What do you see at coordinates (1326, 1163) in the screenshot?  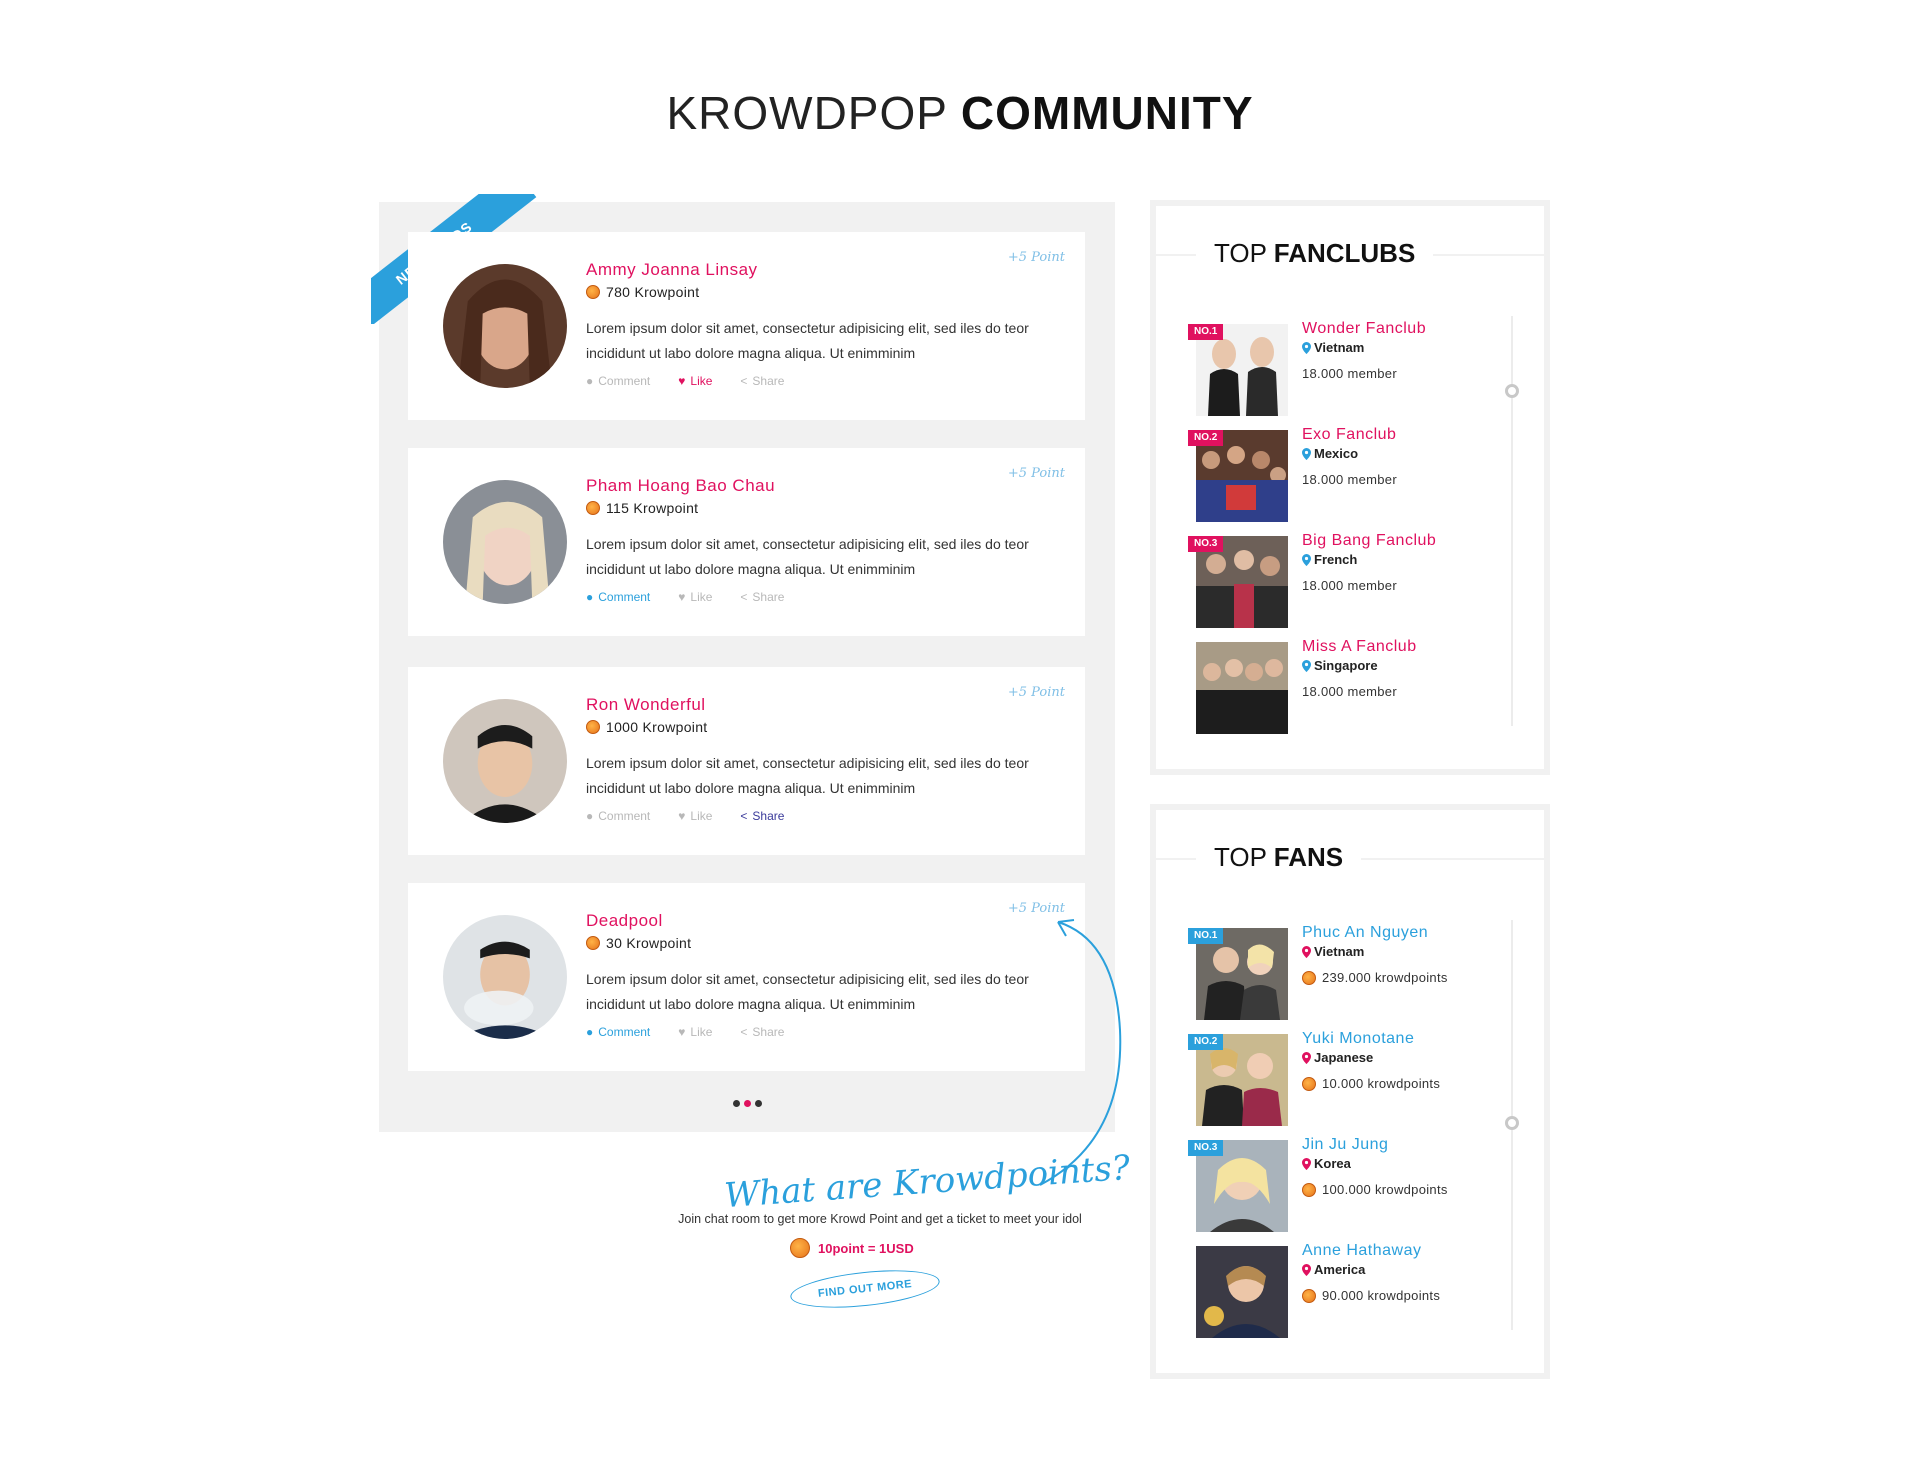 I see `fan-location: Korea` at bounding box center [1326, 1163].